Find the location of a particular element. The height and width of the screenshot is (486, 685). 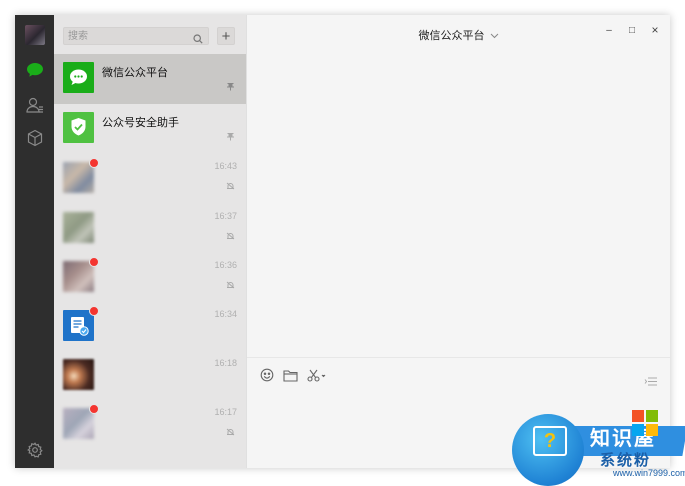

chat-item: 16:18 is located at coordinates (150, 376).